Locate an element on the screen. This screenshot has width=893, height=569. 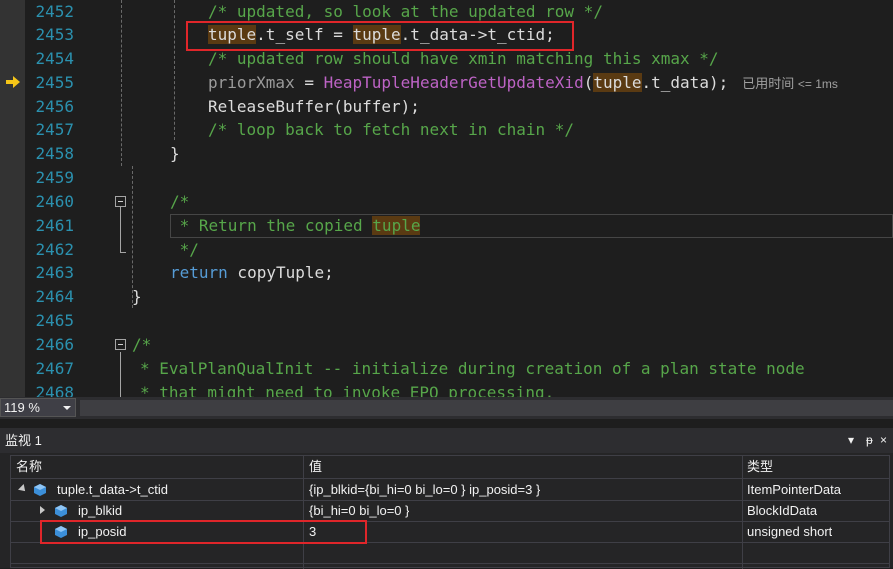
line-number: 2461 is located at coordinates (54, 225).